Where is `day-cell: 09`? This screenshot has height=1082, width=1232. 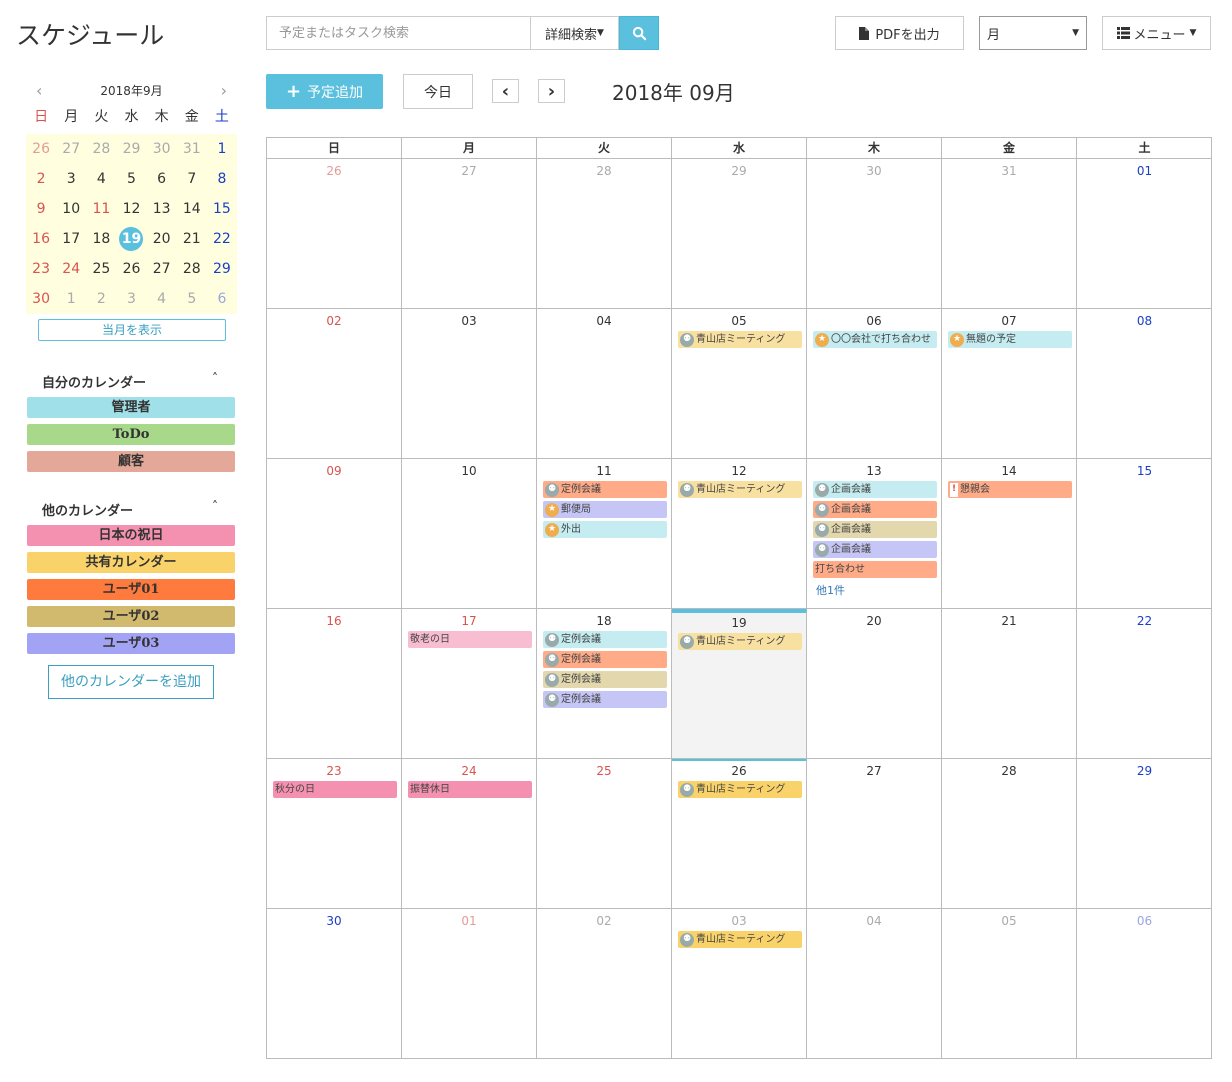 day-cell: 09 is located at coordinates (334, 534).